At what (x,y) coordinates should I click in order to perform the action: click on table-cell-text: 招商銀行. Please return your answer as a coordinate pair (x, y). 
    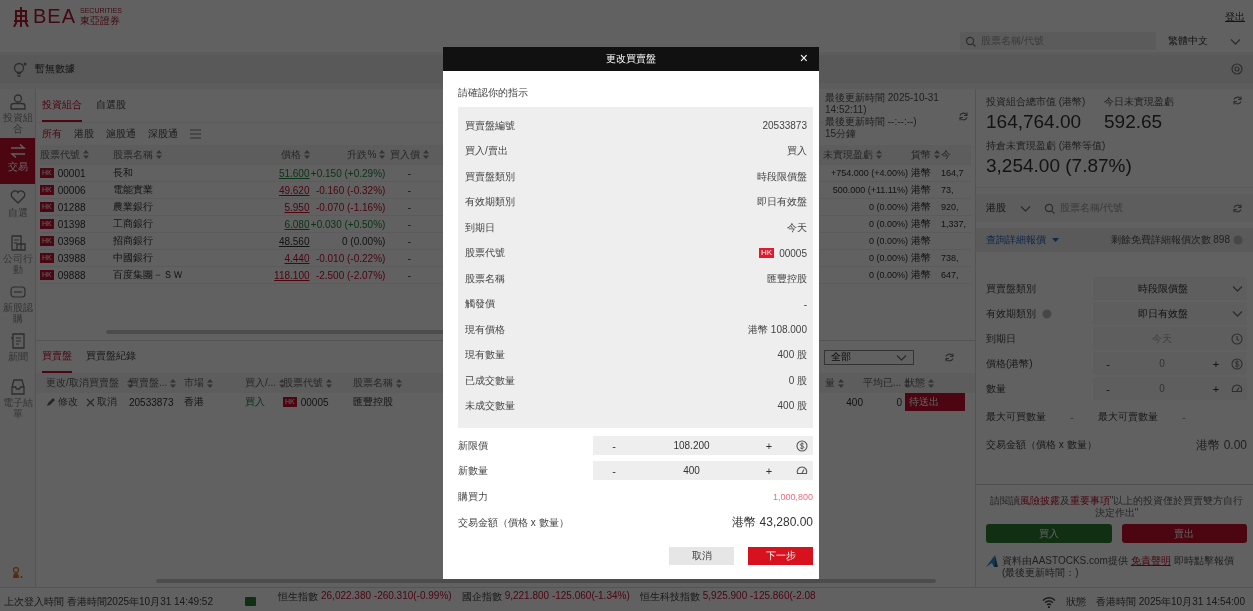
    Looking at the image, I should click on (133, 241).